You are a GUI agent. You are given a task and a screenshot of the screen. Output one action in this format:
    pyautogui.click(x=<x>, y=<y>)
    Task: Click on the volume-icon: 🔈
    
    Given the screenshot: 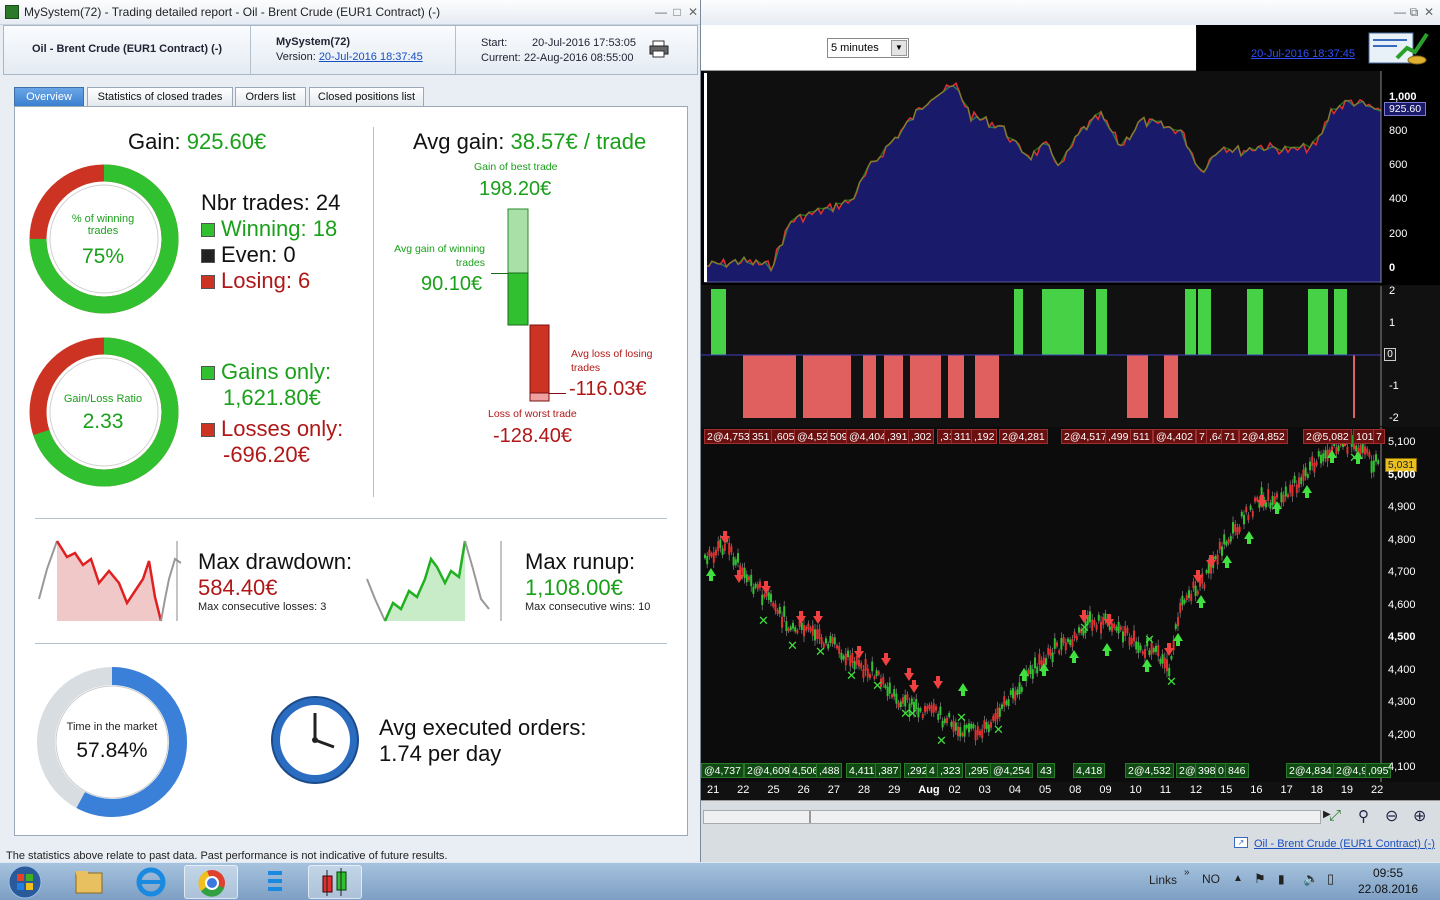 What is the action you would take?
    pyautogui.click(x=1311, y=879)
    